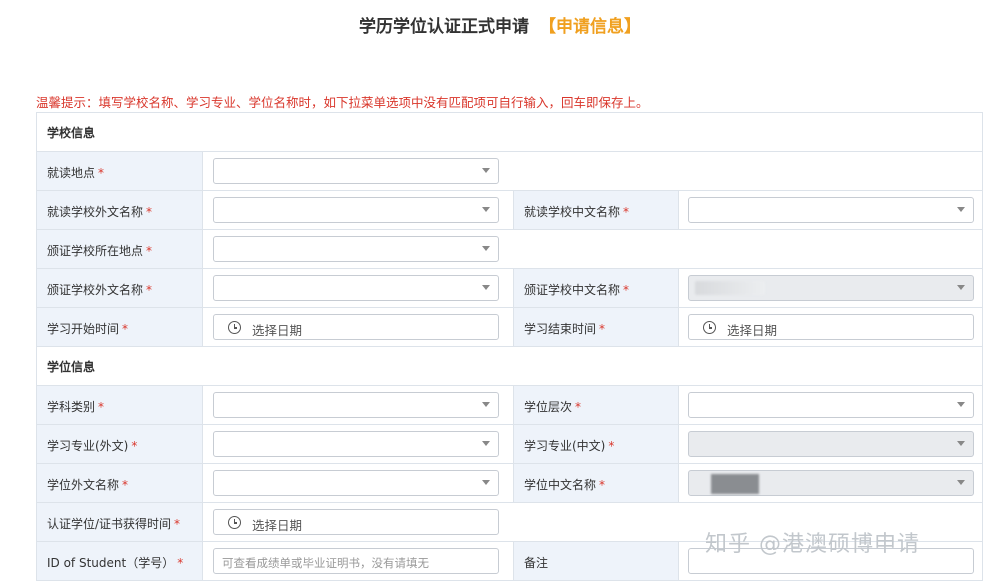  Describe the element at coordinates (356, 405) in the screenshot. I see `subject-category-select` at that location.